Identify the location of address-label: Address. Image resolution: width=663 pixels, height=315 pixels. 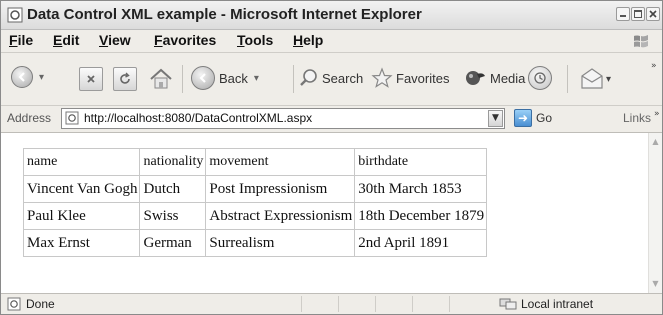
(29, 118).